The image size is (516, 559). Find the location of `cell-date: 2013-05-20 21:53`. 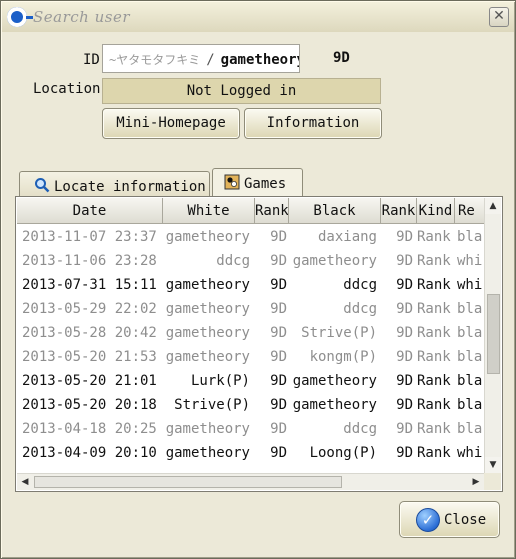

cell-date: 2013-05-20 21:53 is located at coordinates (89, 357).